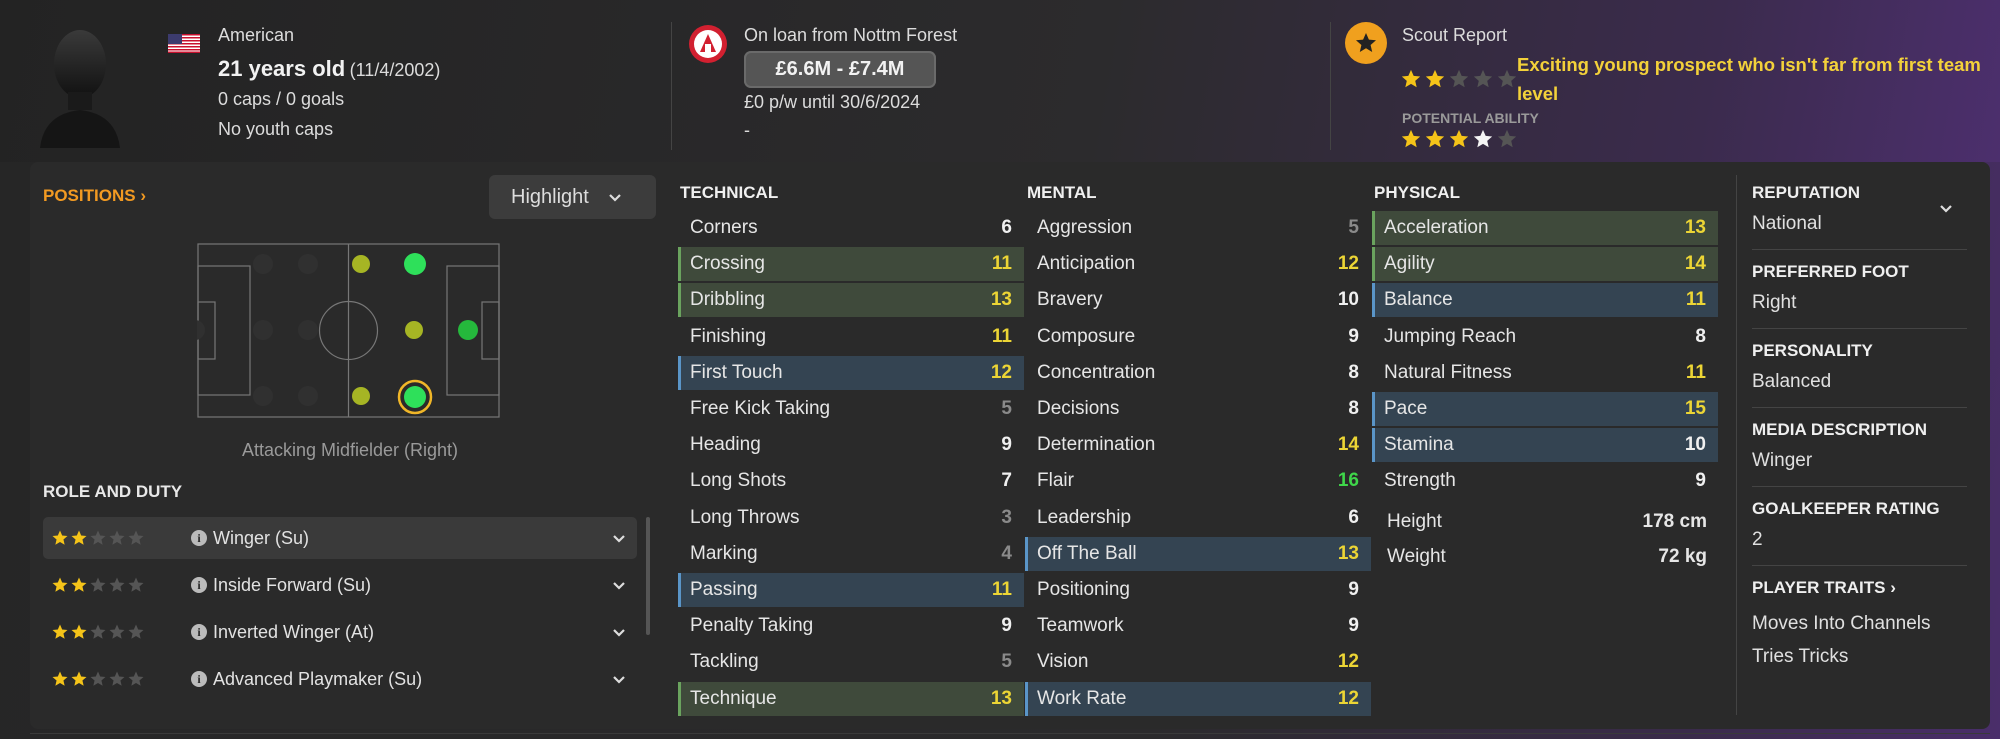  I want to click on attribute-row: Passing 11, so click(851, 590).